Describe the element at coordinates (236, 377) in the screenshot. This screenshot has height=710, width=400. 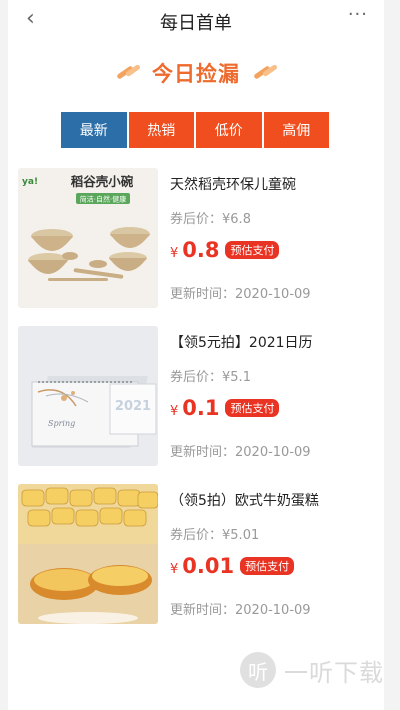
I see `coupon-price: ¥5.1` at that location.